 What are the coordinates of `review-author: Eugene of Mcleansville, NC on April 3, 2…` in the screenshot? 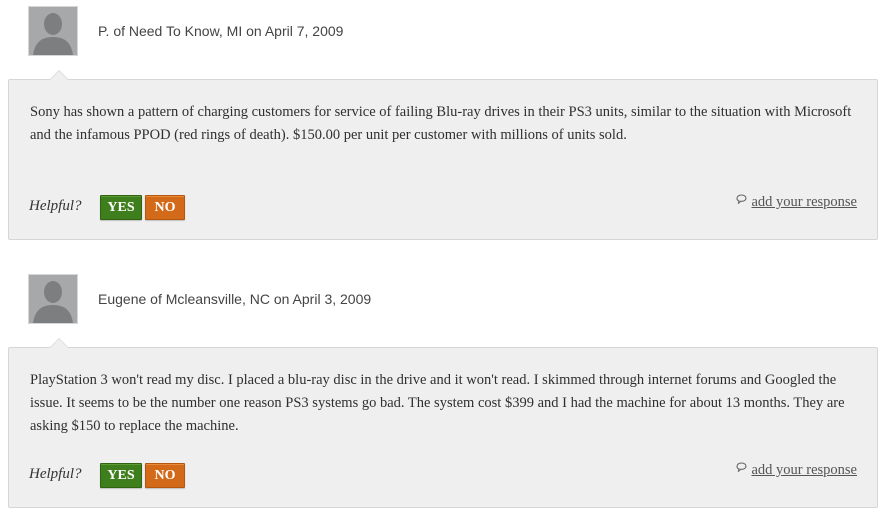 It's located at (235, 299).